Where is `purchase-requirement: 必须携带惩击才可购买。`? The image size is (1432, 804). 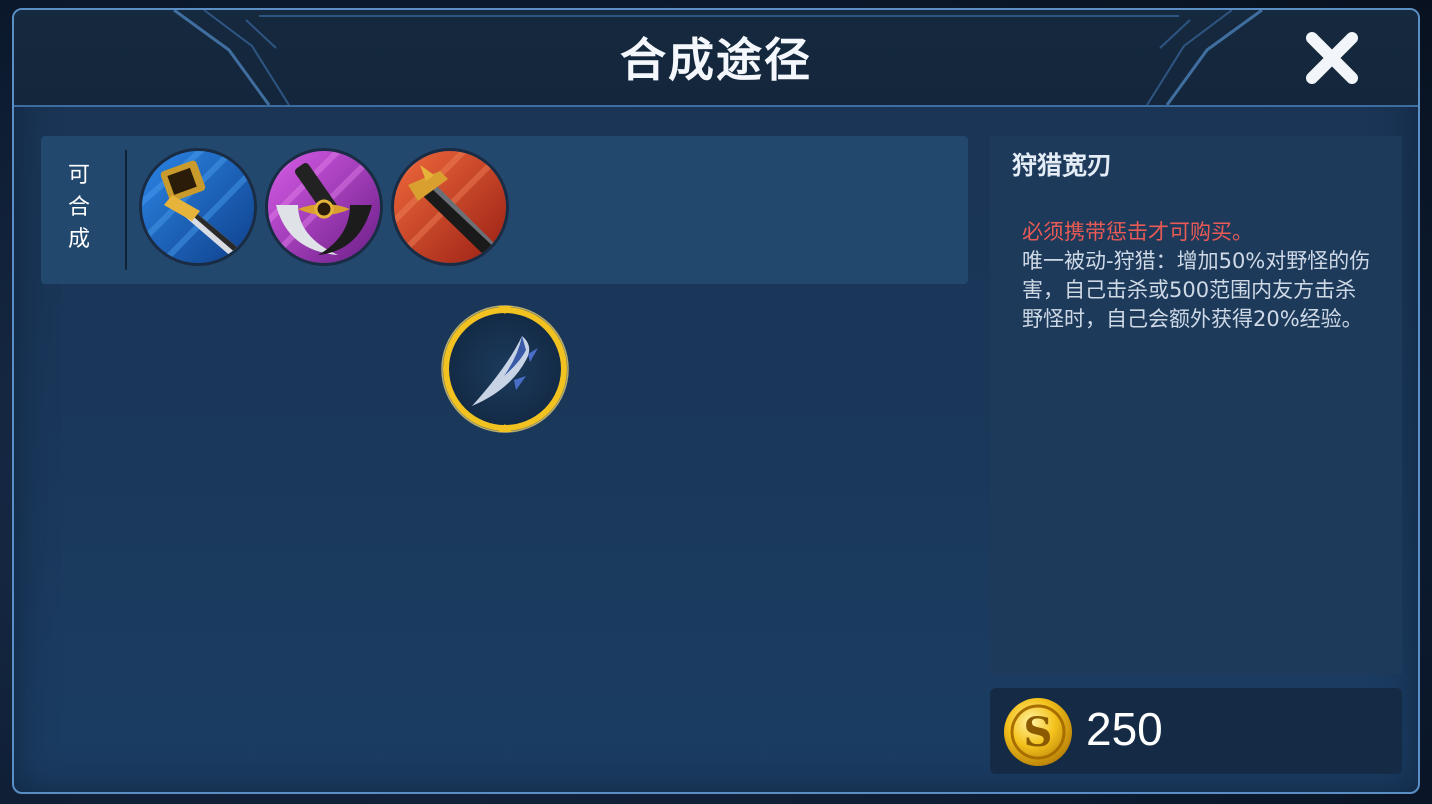
purchase-requirement: 必须携带惩击才可购买。 is located at coordinates (1137, 232).